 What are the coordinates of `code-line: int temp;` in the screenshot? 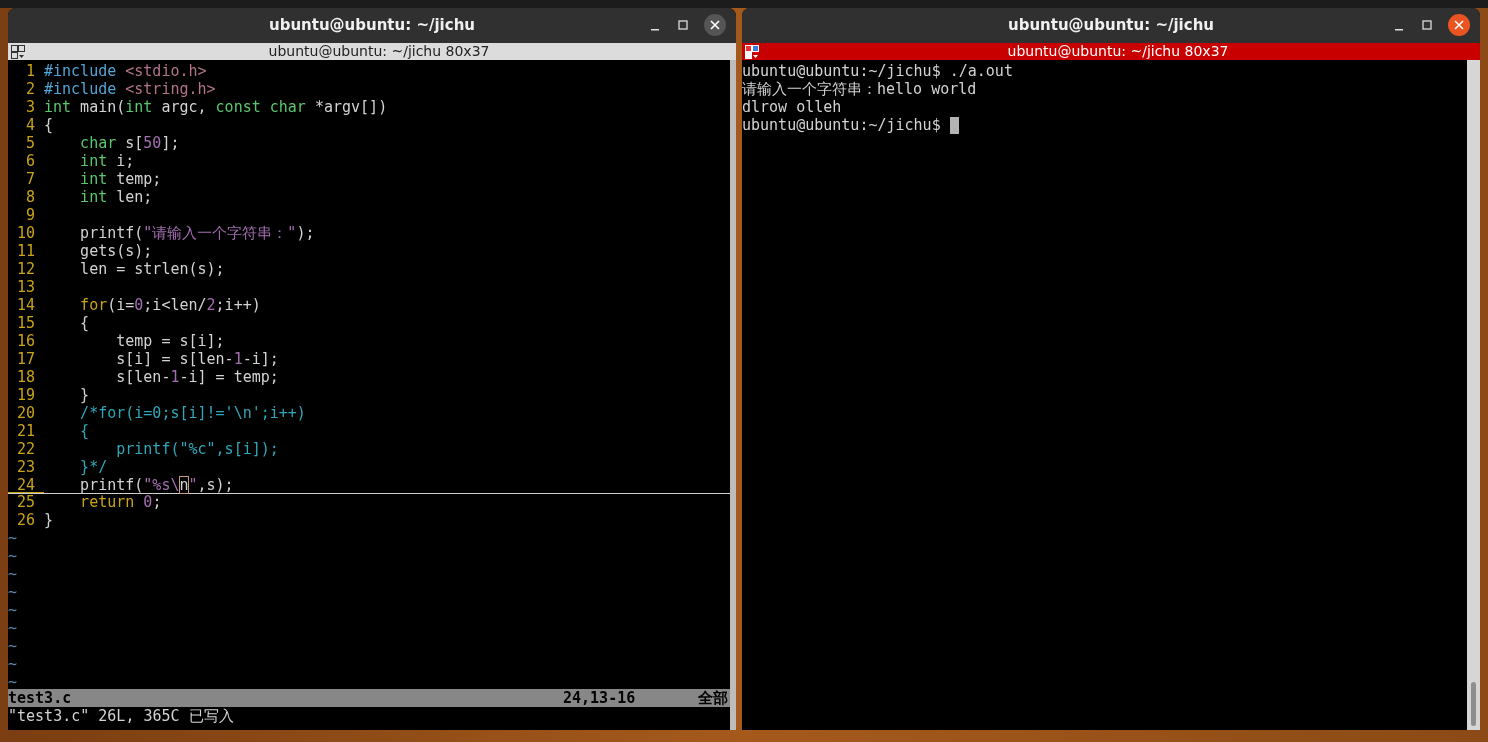 It's located at (120, 179).